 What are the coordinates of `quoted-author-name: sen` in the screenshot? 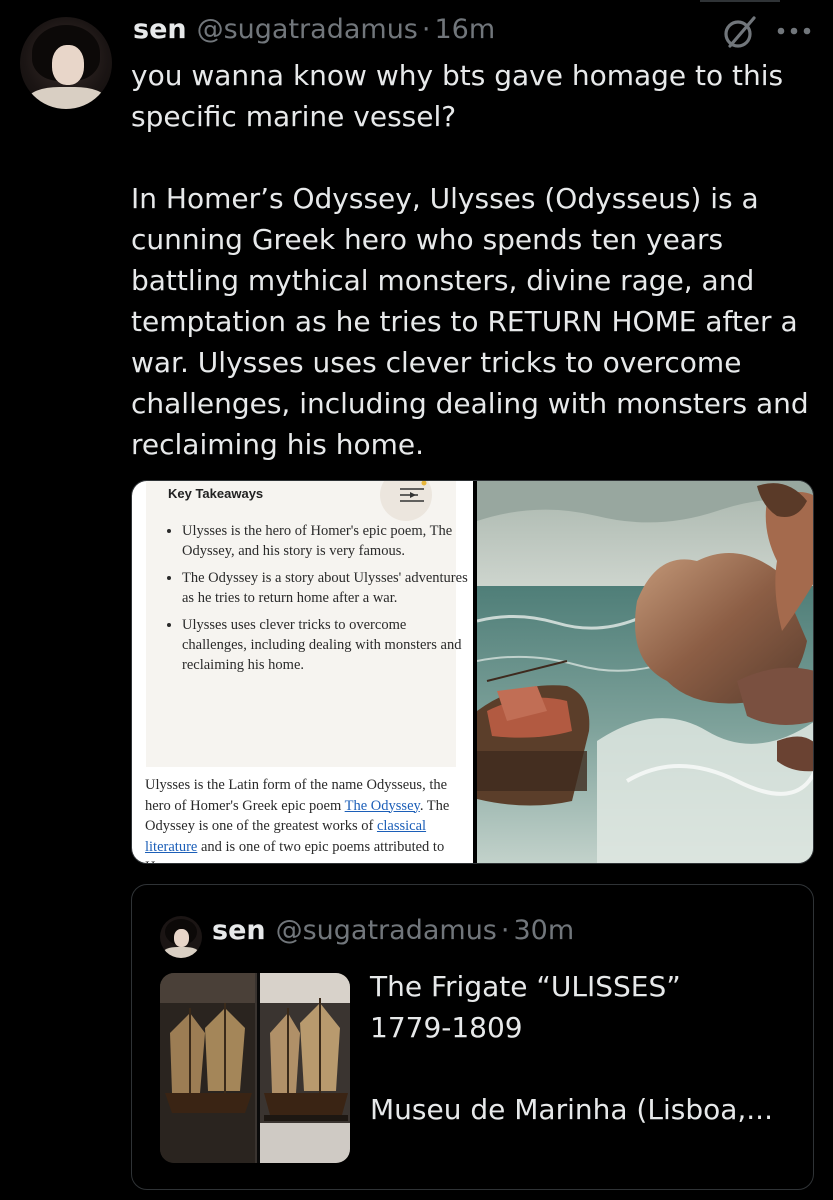 It's located at (239, 930).